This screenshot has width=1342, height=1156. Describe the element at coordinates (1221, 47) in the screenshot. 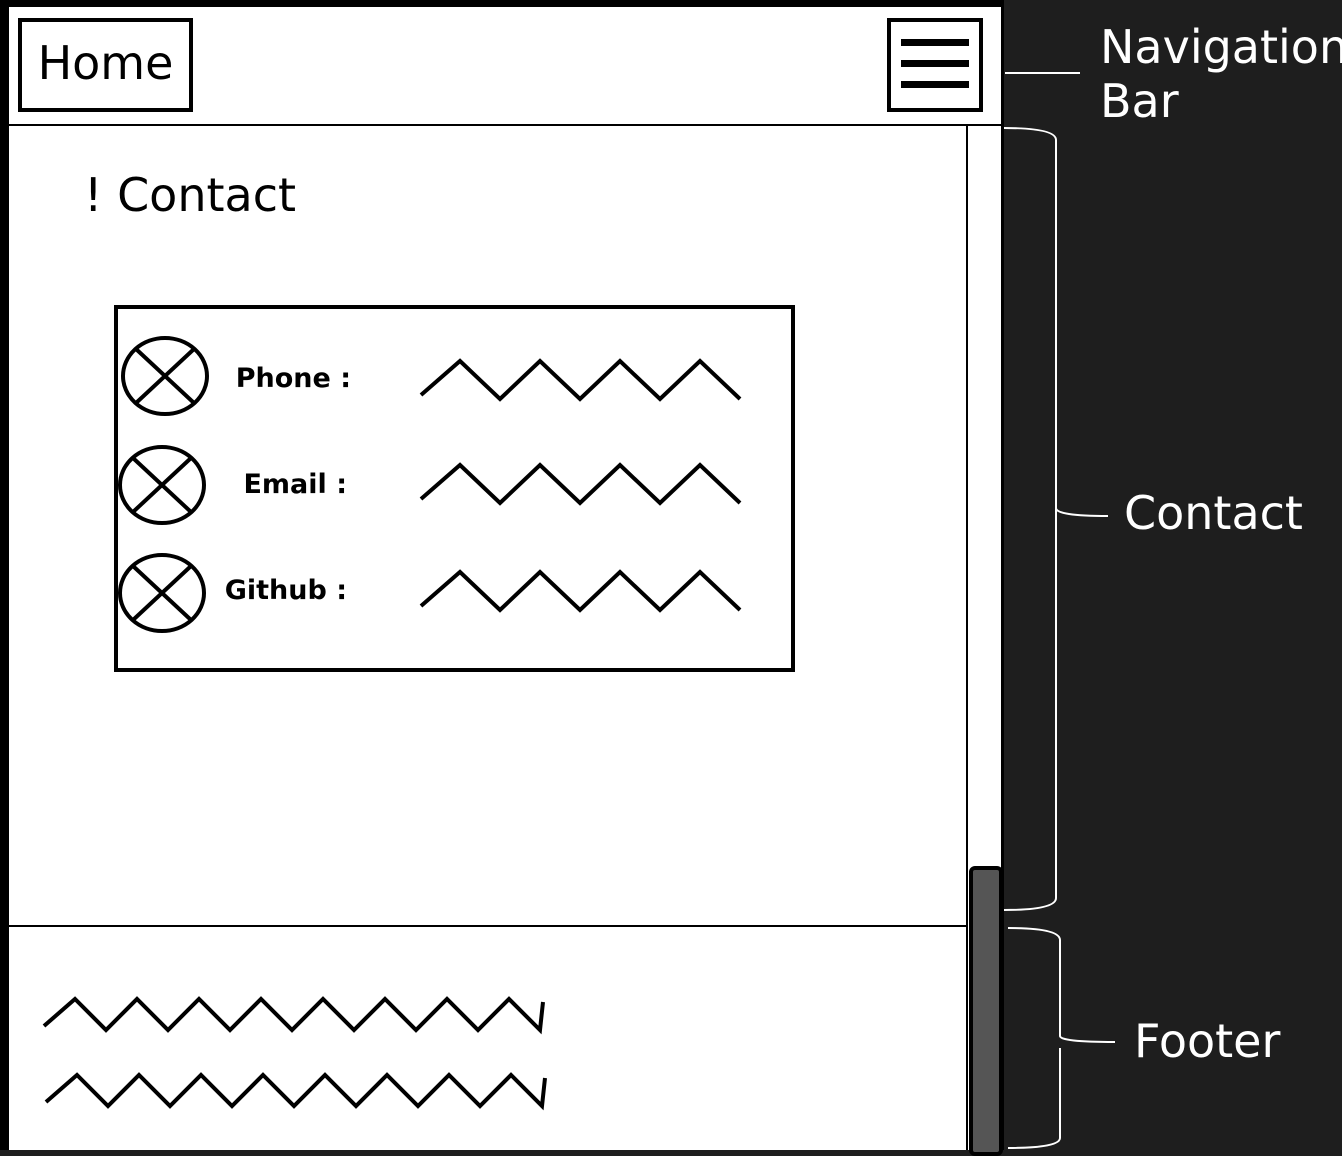

I see `annotation-line-1: Navigation` at that location.